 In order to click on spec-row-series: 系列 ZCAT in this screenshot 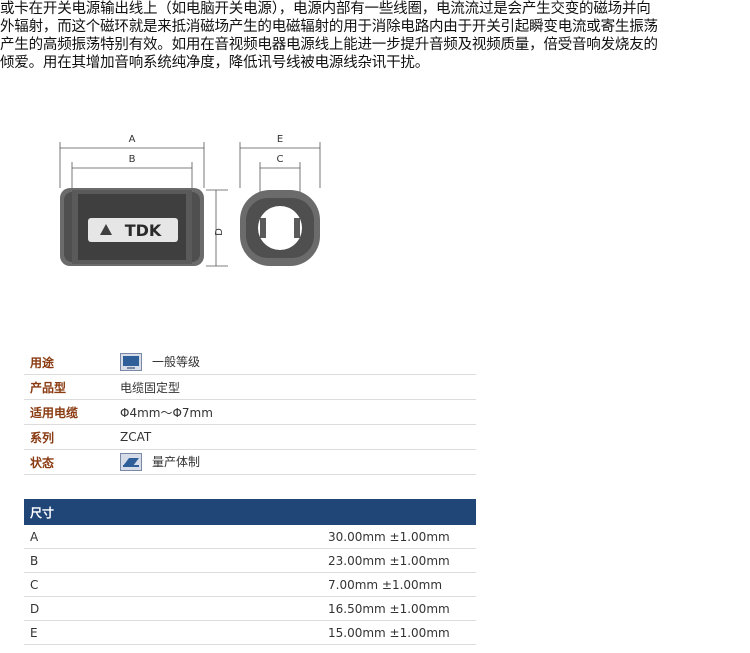, I will do `click(250, 437)`.